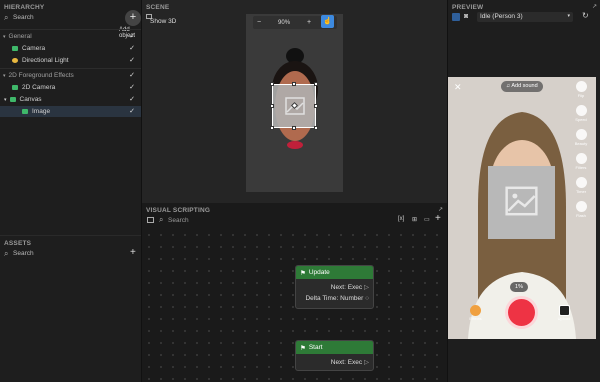  Describe the element at coordinates (284, 22) in the screenshot. I see `zoom-level: 90%` at that location.